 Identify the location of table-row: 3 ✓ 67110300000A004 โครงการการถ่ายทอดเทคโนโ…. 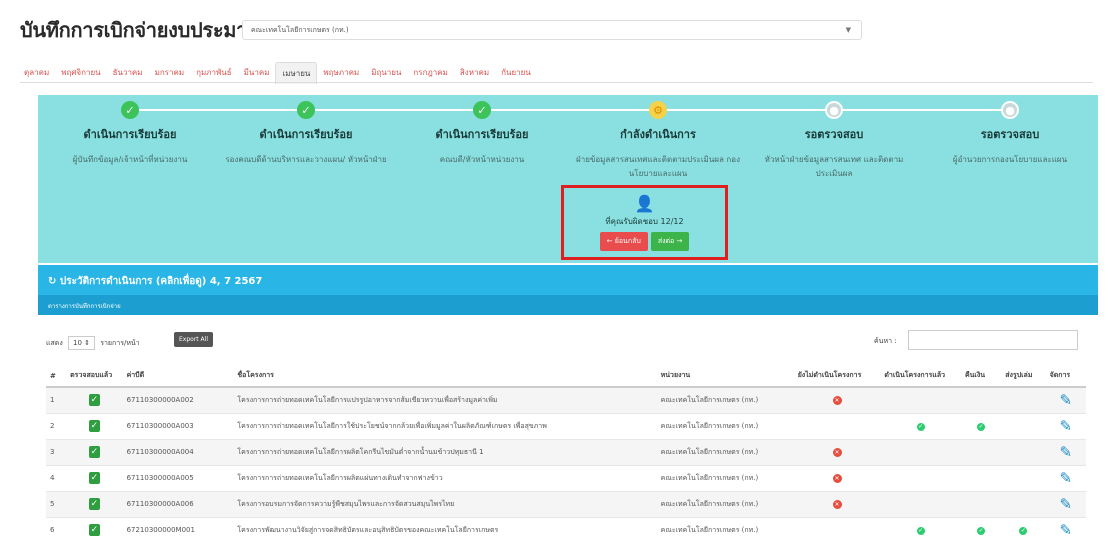
(566, 451).